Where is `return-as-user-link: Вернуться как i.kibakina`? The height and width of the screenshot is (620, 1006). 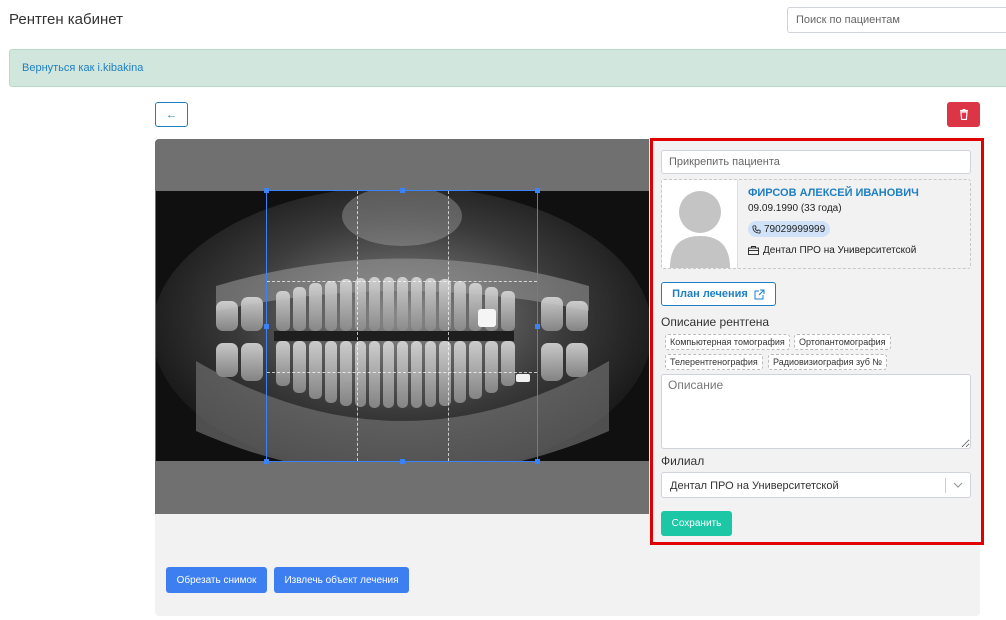
return-as-user-link: Вернуться как i.kibakina is located at coordinates (82, 68).